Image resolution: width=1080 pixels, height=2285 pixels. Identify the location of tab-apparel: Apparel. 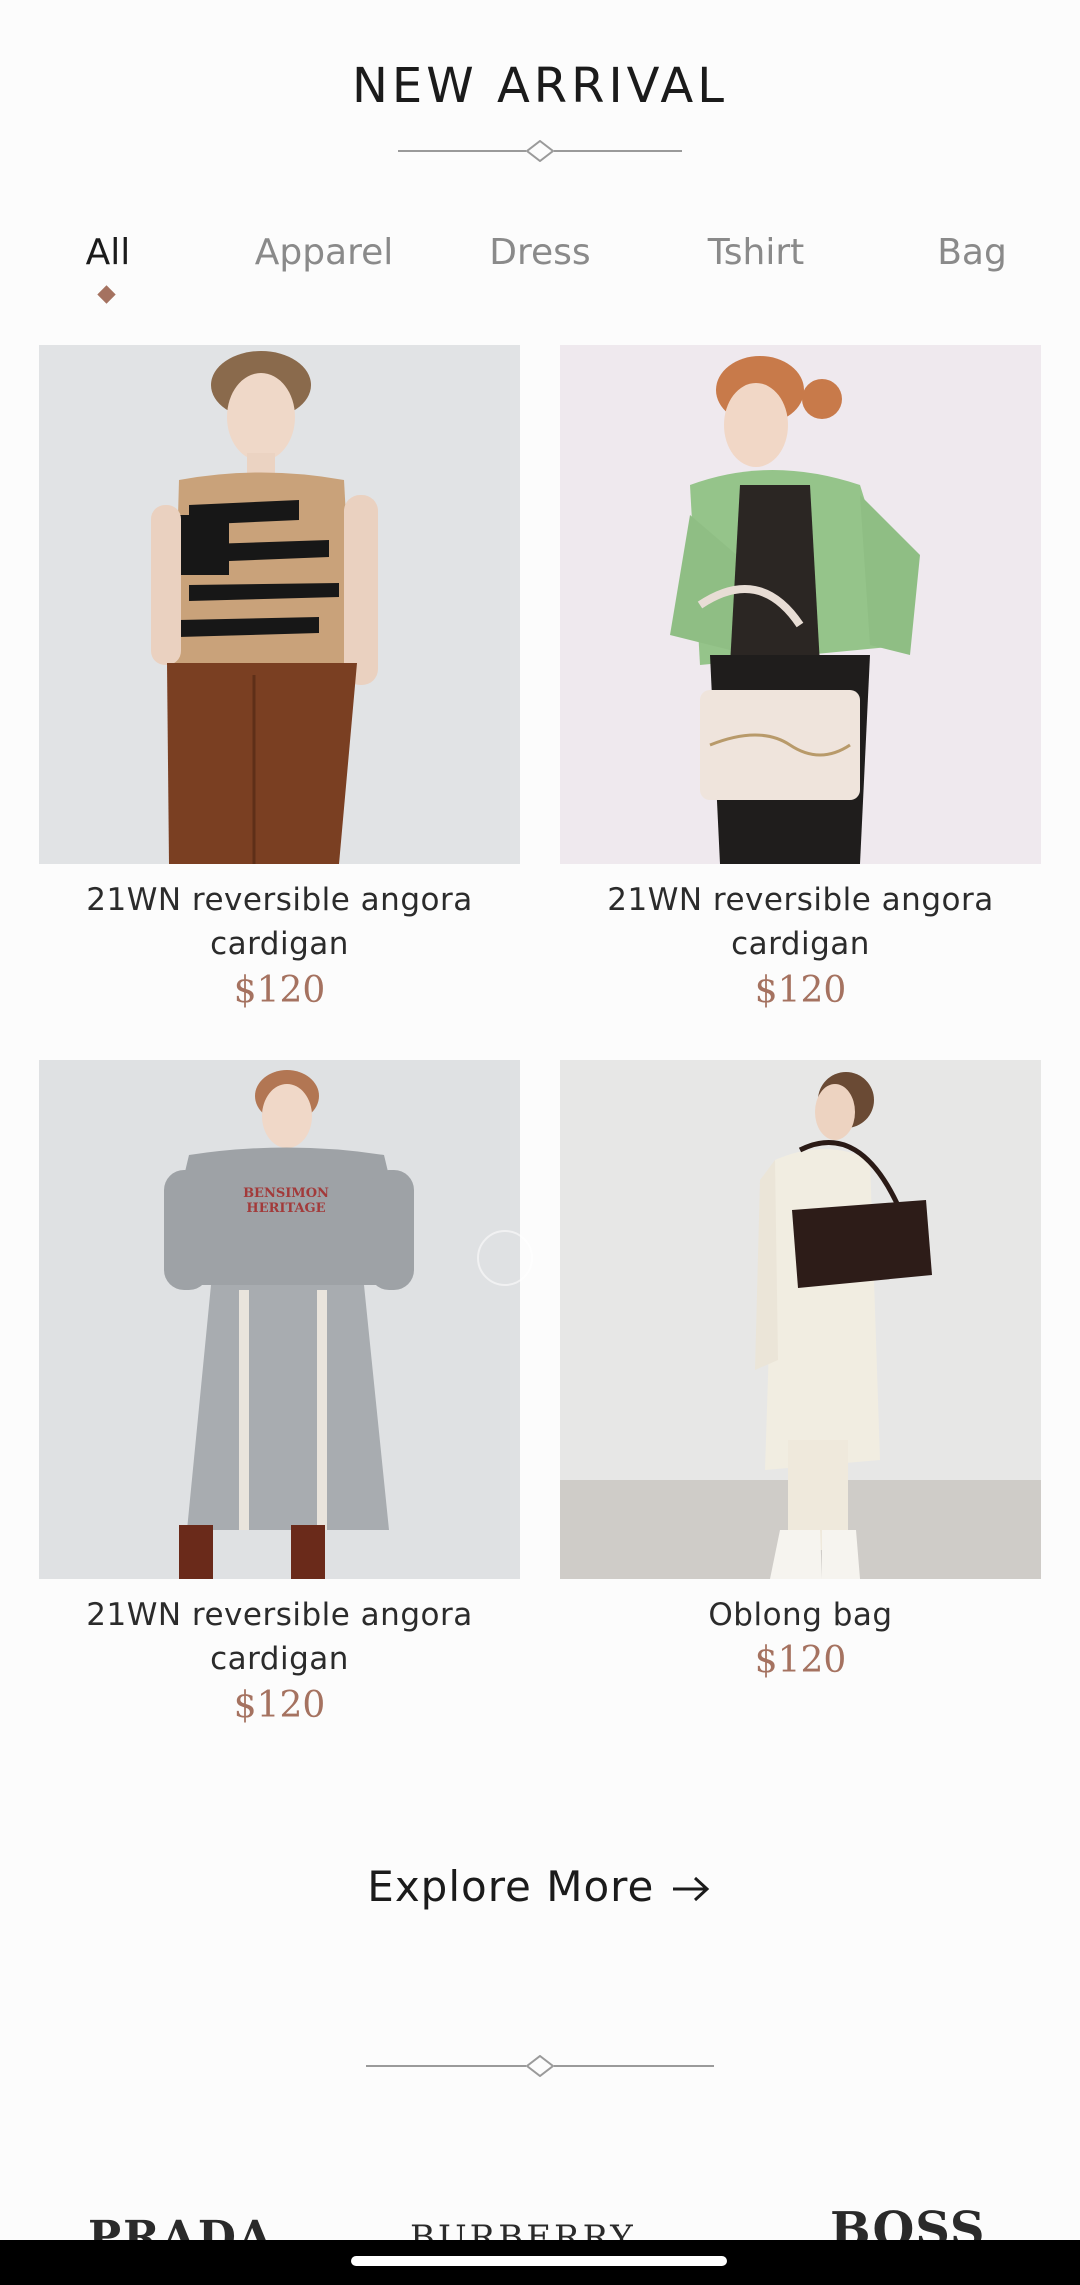
(324, 252).